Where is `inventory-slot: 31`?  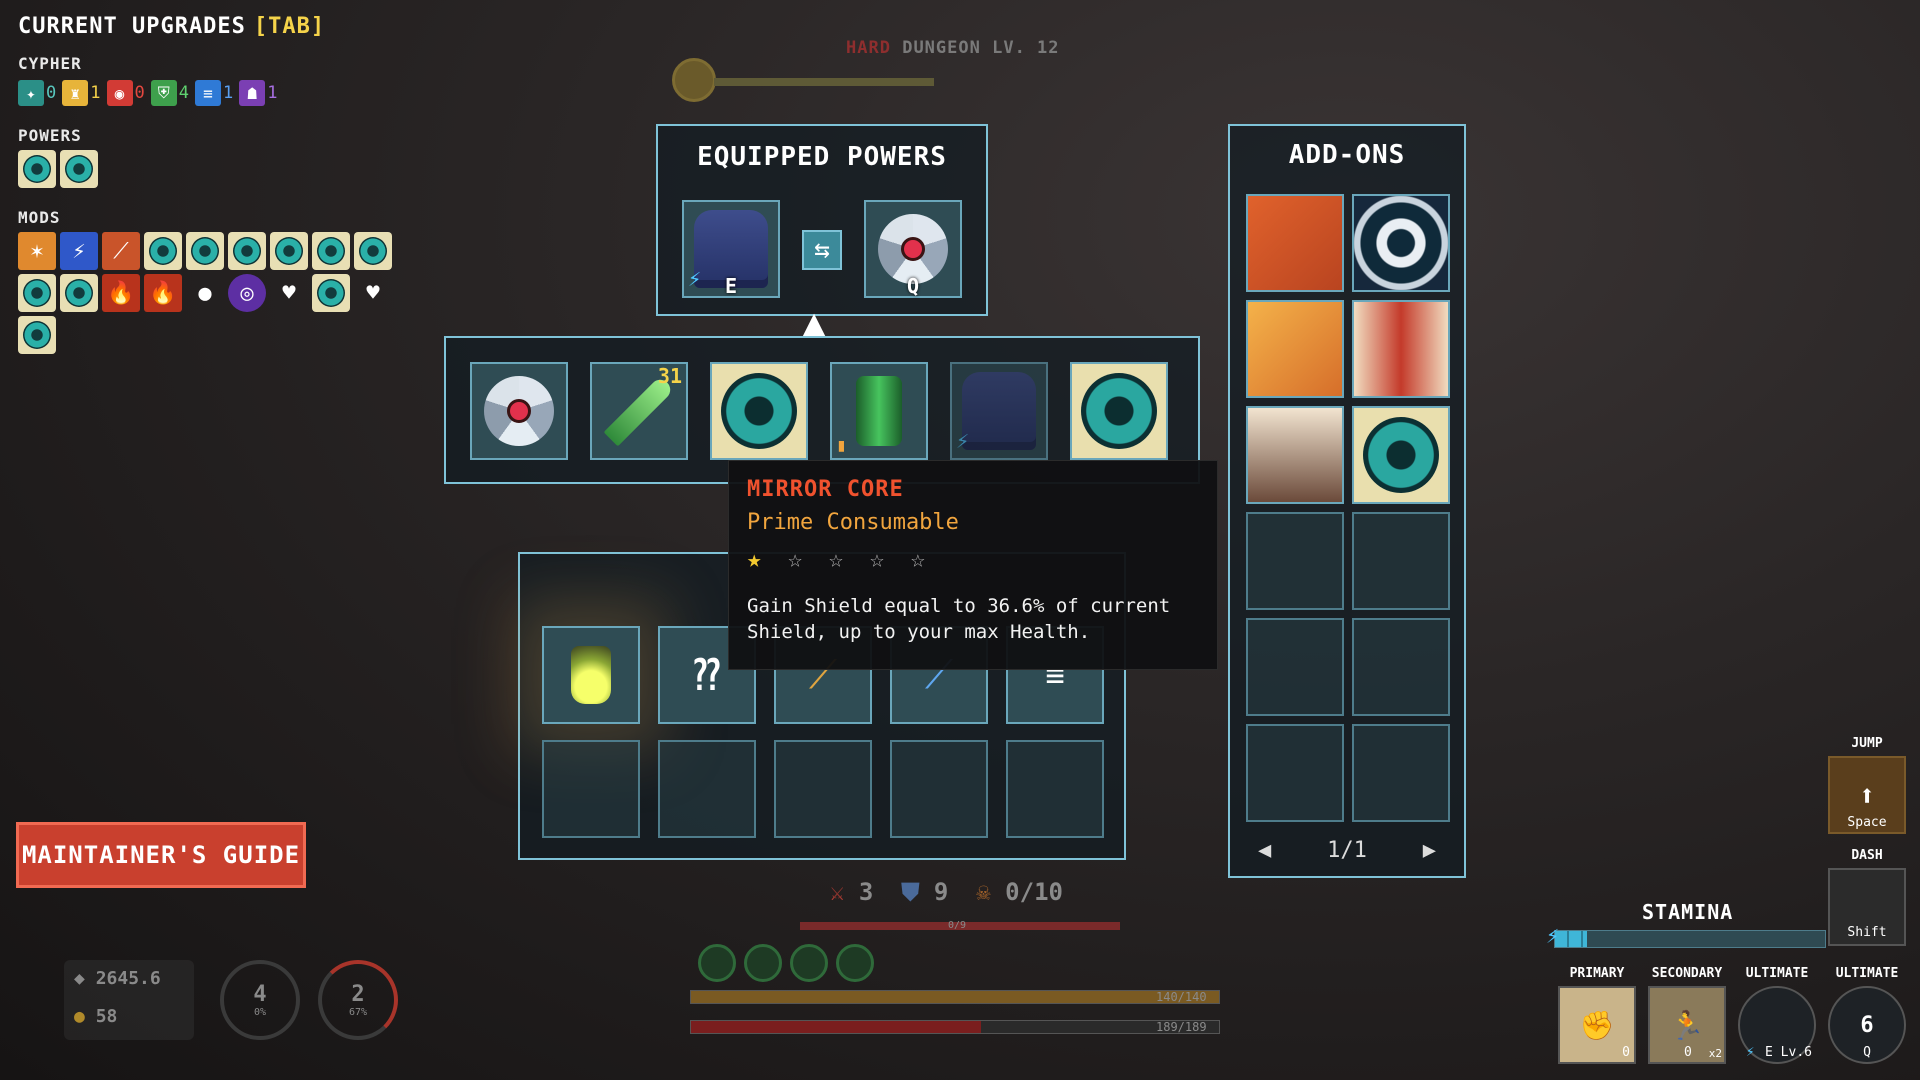 inventory-slot: 31 is located at coordinates (639, 411).